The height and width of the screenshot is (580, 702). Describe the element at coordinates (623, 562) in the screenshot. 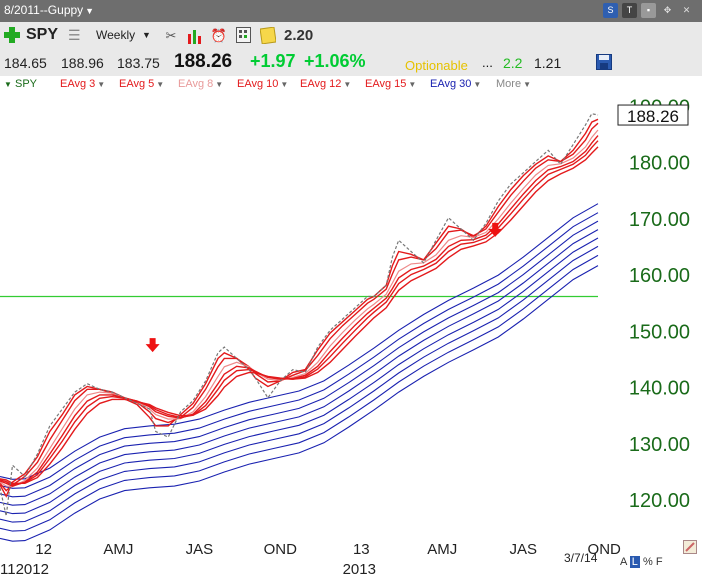

I see `mode-a: A` at that location.